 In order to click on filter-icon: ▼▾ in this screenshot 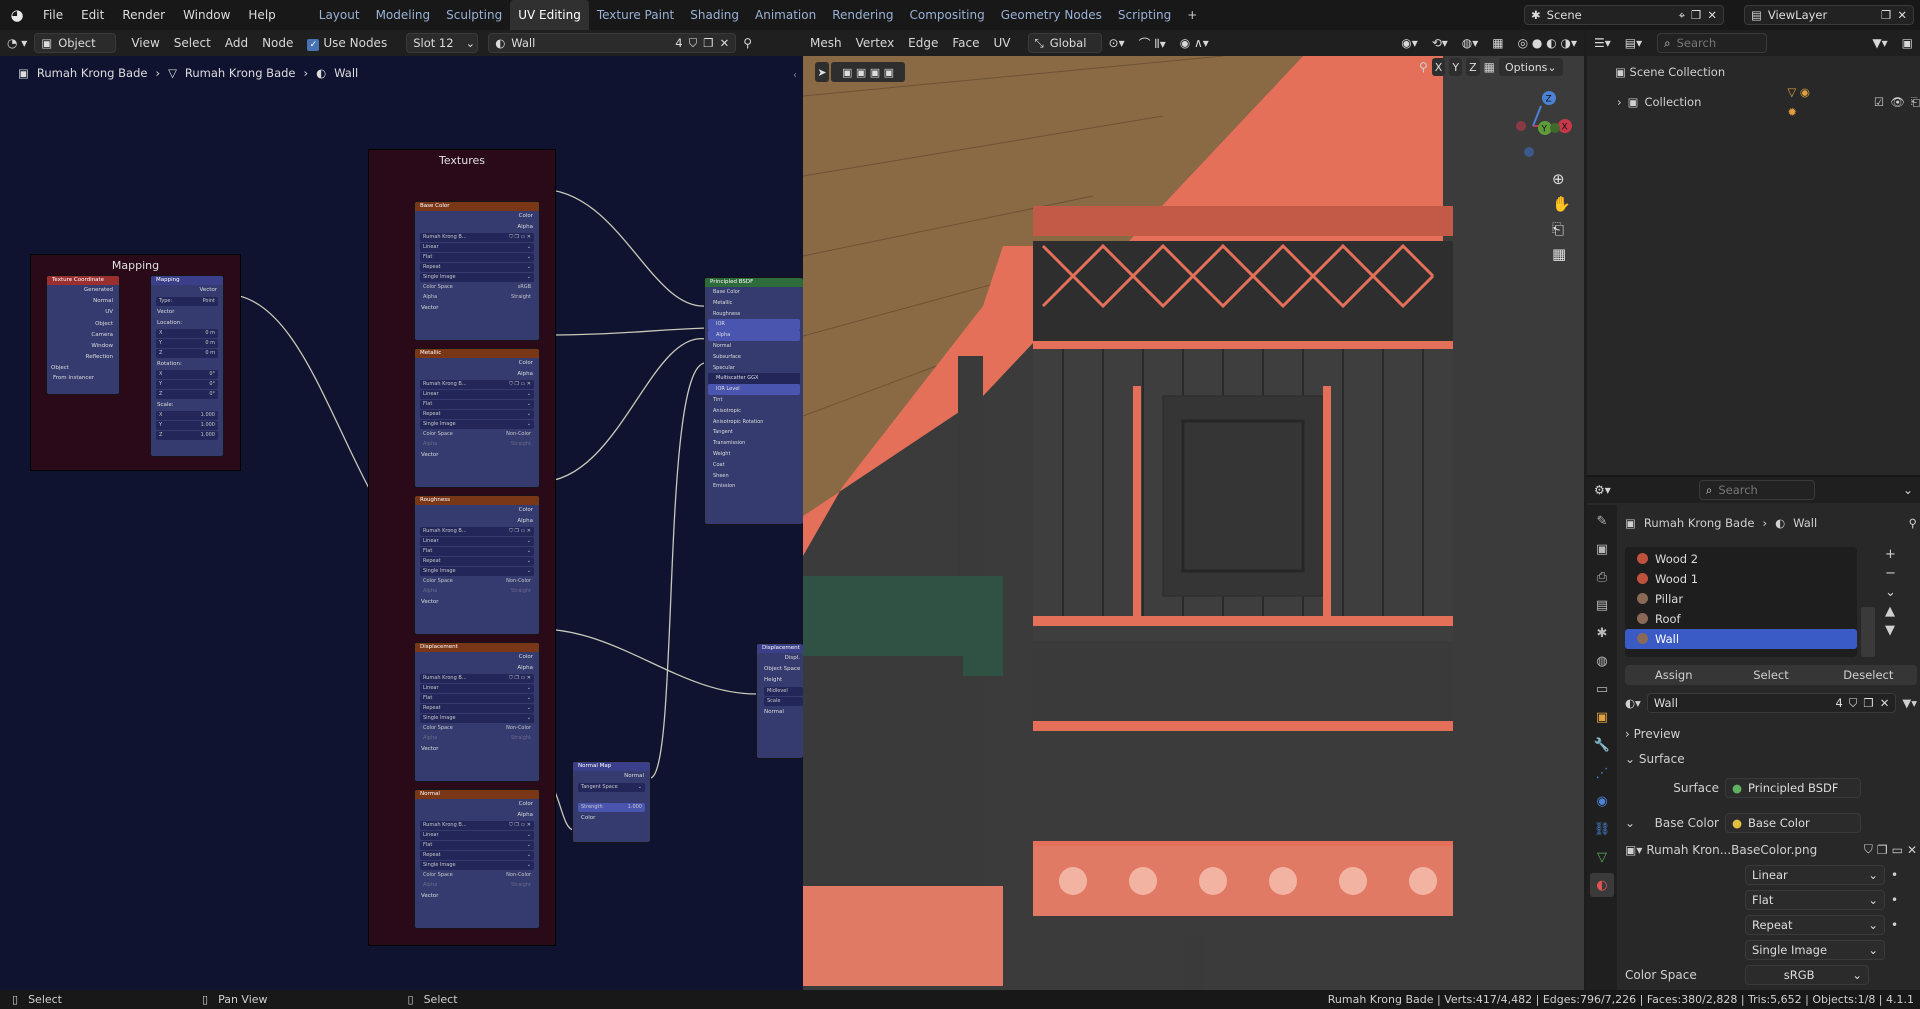, I will do `click(1879, 43)`.